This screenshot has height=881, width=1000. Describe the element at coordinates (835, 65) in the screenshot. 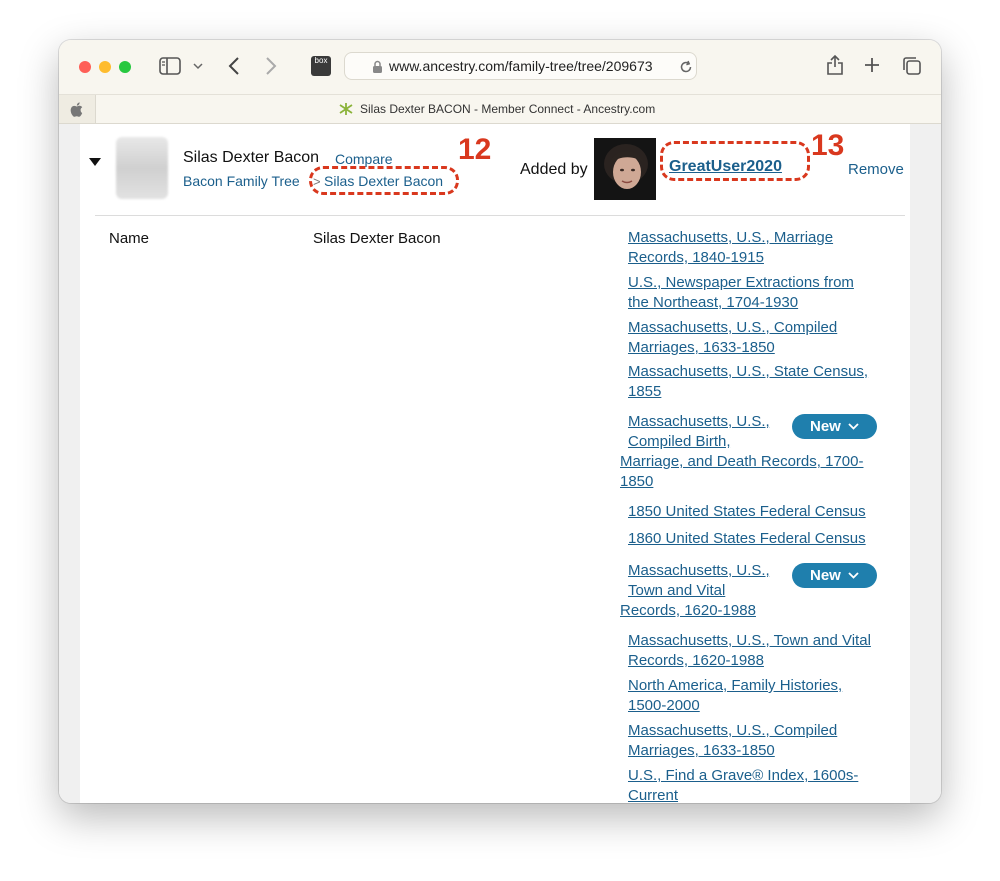

I see `share-icon` at that location.